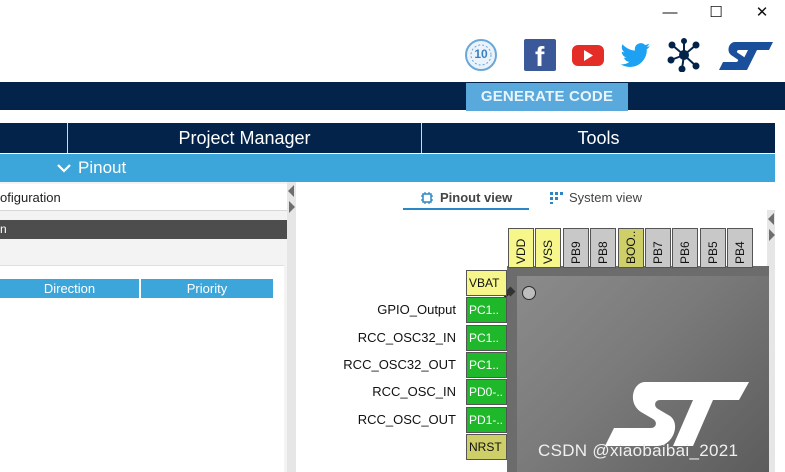 The height and width of the screenshot is (472, 785). I want to click on pin-pb4: PB4, so click(740, 248).